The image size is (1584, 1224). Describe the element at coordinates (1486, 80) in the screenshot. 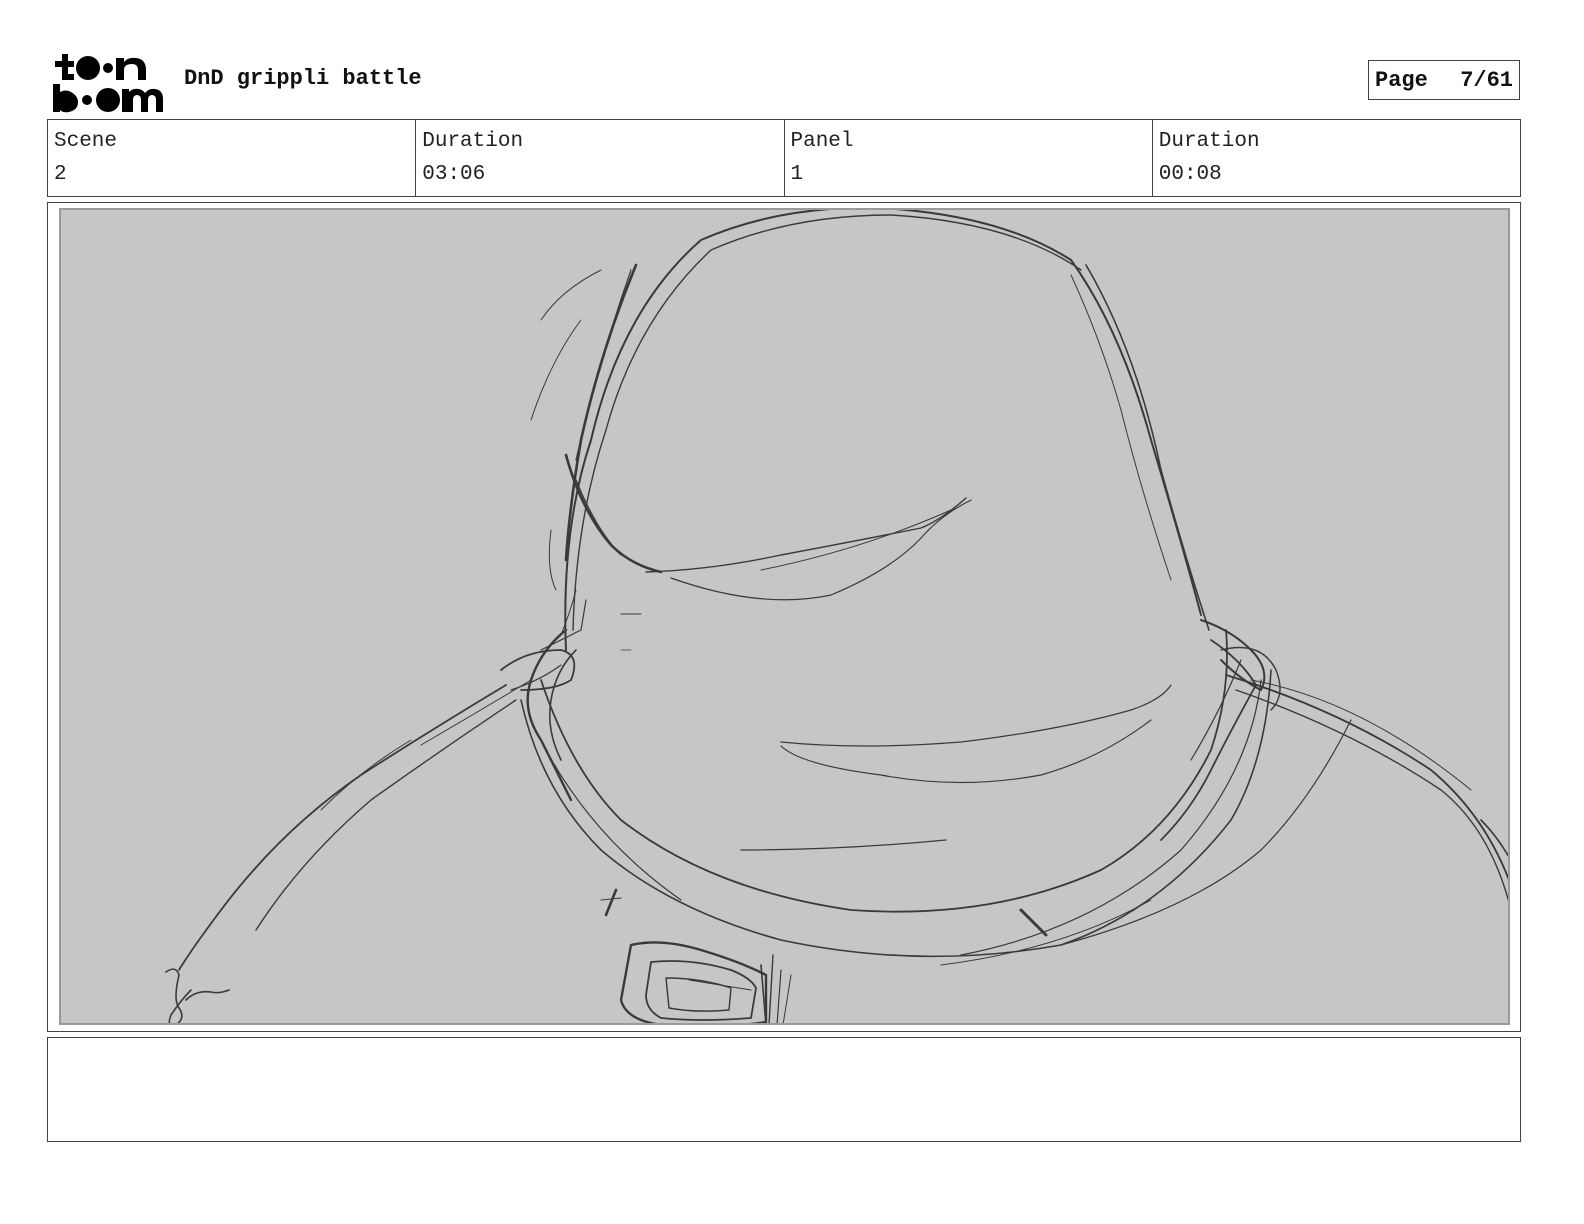

I see `page-number: 7/61` at that location.